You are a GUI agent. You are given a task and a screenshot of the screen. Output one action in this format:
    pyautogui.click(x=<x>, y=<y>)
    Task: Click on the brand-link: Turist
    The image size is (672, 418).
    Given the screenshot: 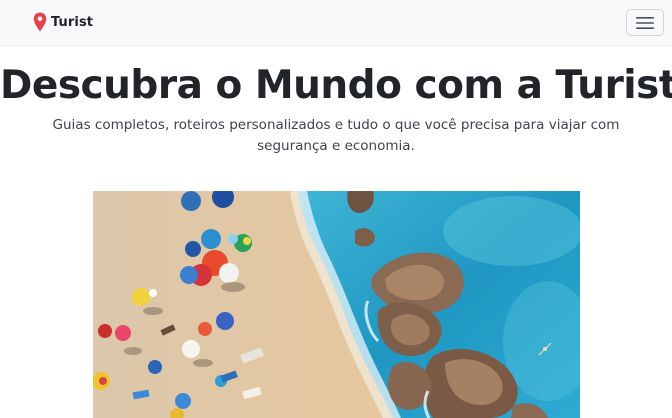 What is the action you would take?
    pyautogui.click(x=63, y=22)
    